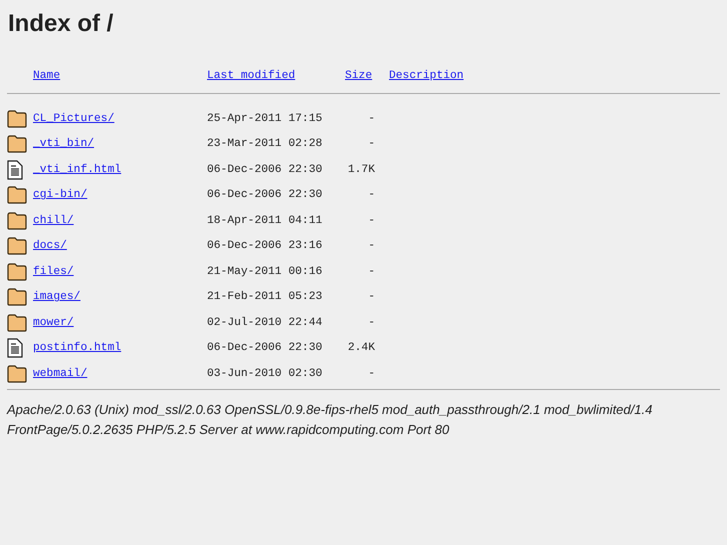  What do you see at coordinates (120, 220) in the screenshot?
I see `file-link: chill/` at bounding box center [120, 220].